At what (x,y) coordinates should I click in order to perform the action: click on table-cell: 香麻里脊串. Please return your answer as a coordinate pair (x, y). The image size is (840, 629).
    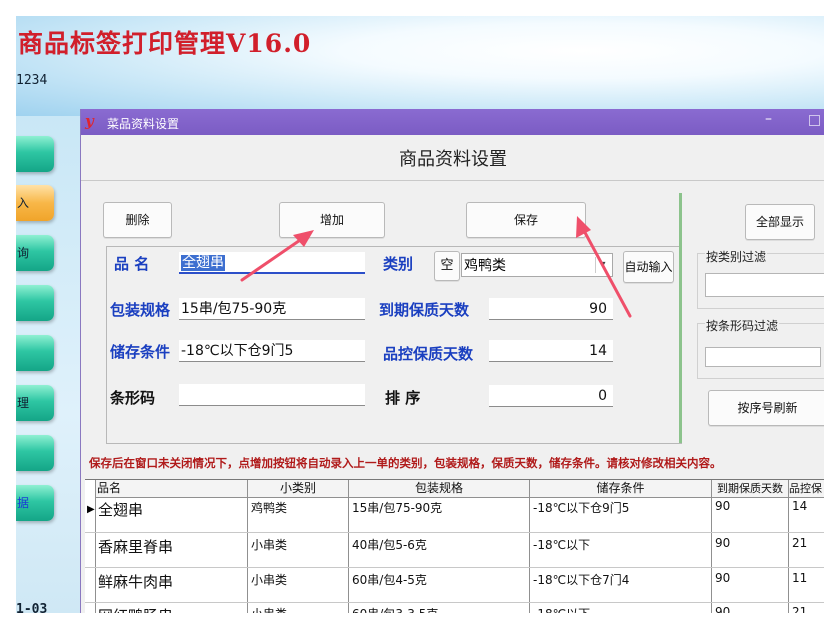
    Looking at the image, I should click on (135, 546).